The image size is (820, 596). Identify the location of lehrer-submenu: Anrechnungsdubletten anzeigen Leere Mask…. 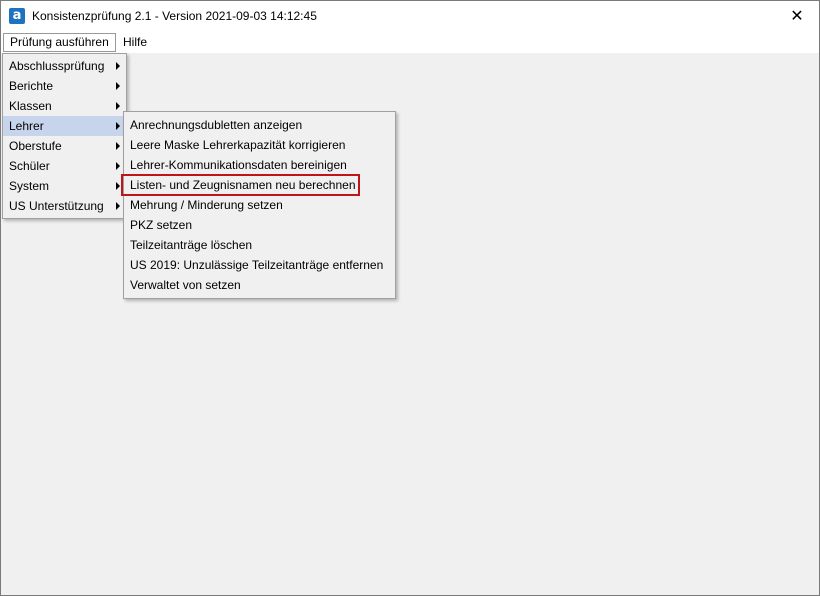
(258, 205).